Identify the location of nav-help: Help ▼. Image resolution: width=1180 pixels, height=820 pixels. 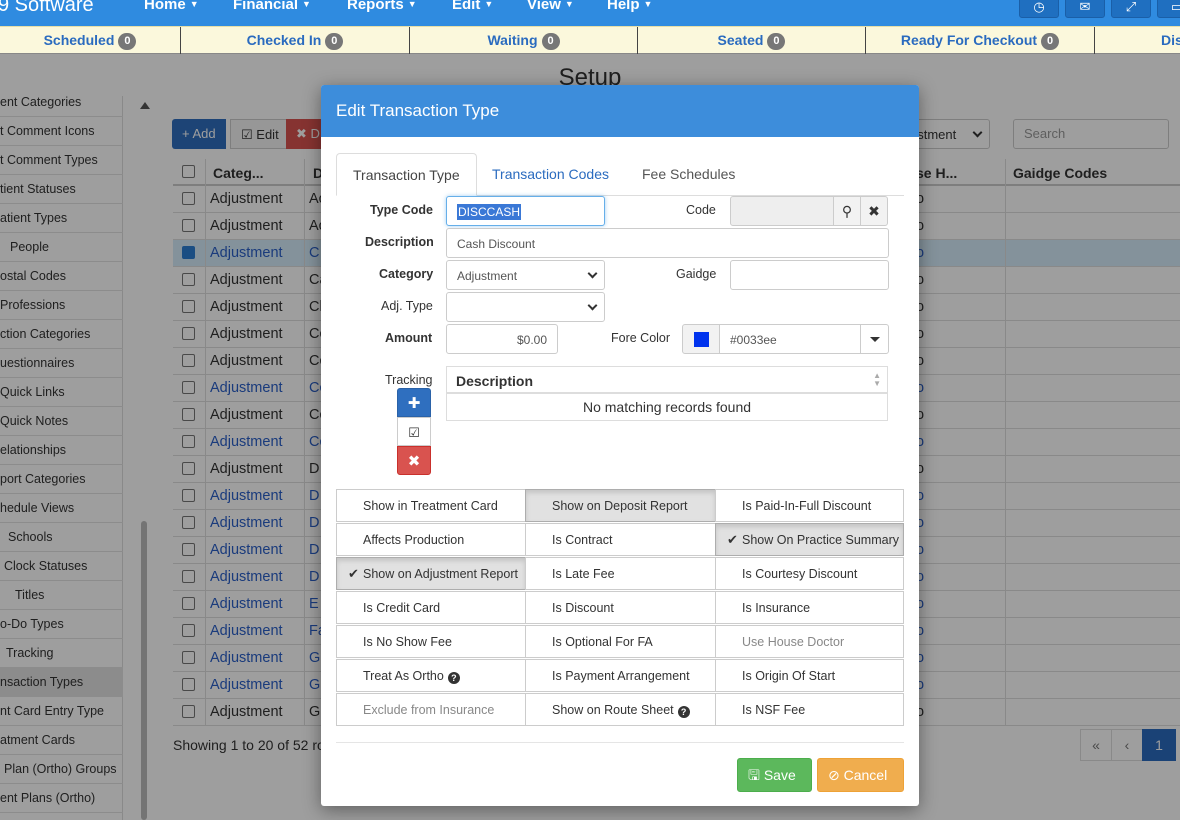
(629, 6).